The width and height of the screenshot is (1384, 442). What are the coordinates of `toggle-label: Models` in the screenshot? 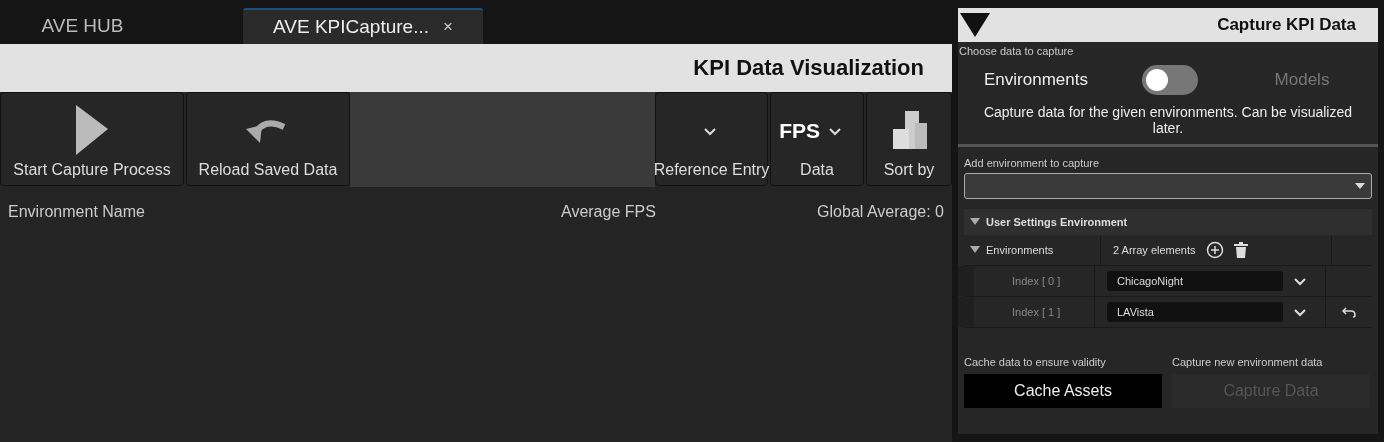 It's located at (1302, 80).